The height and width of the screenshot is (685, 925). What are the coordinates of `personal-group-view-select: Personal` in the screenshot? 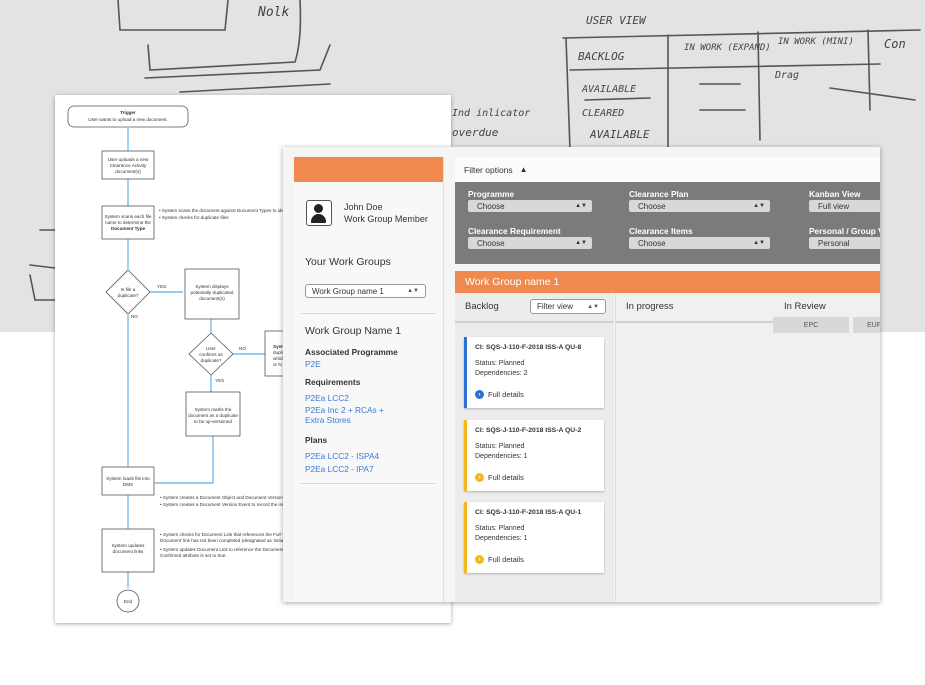 It's located at (844, 243).